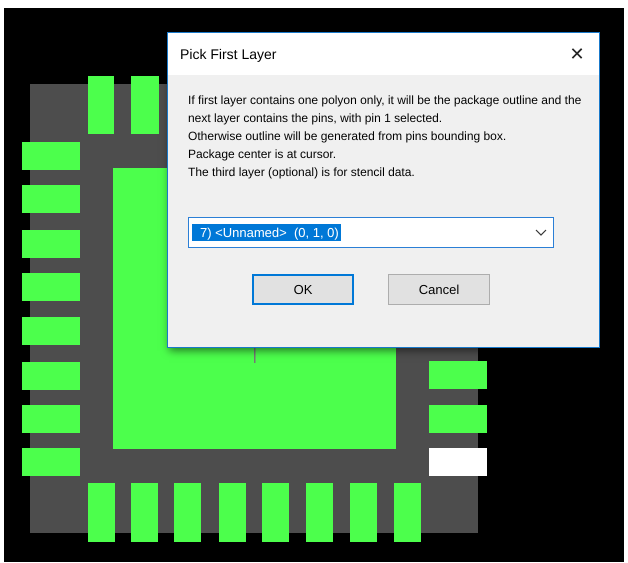  What do you see at coordinates (348, 136) in the screenshot?
I see `message-text: Otherwise outline will be generated from pins bounding box.` at bounding box center [348, 136].